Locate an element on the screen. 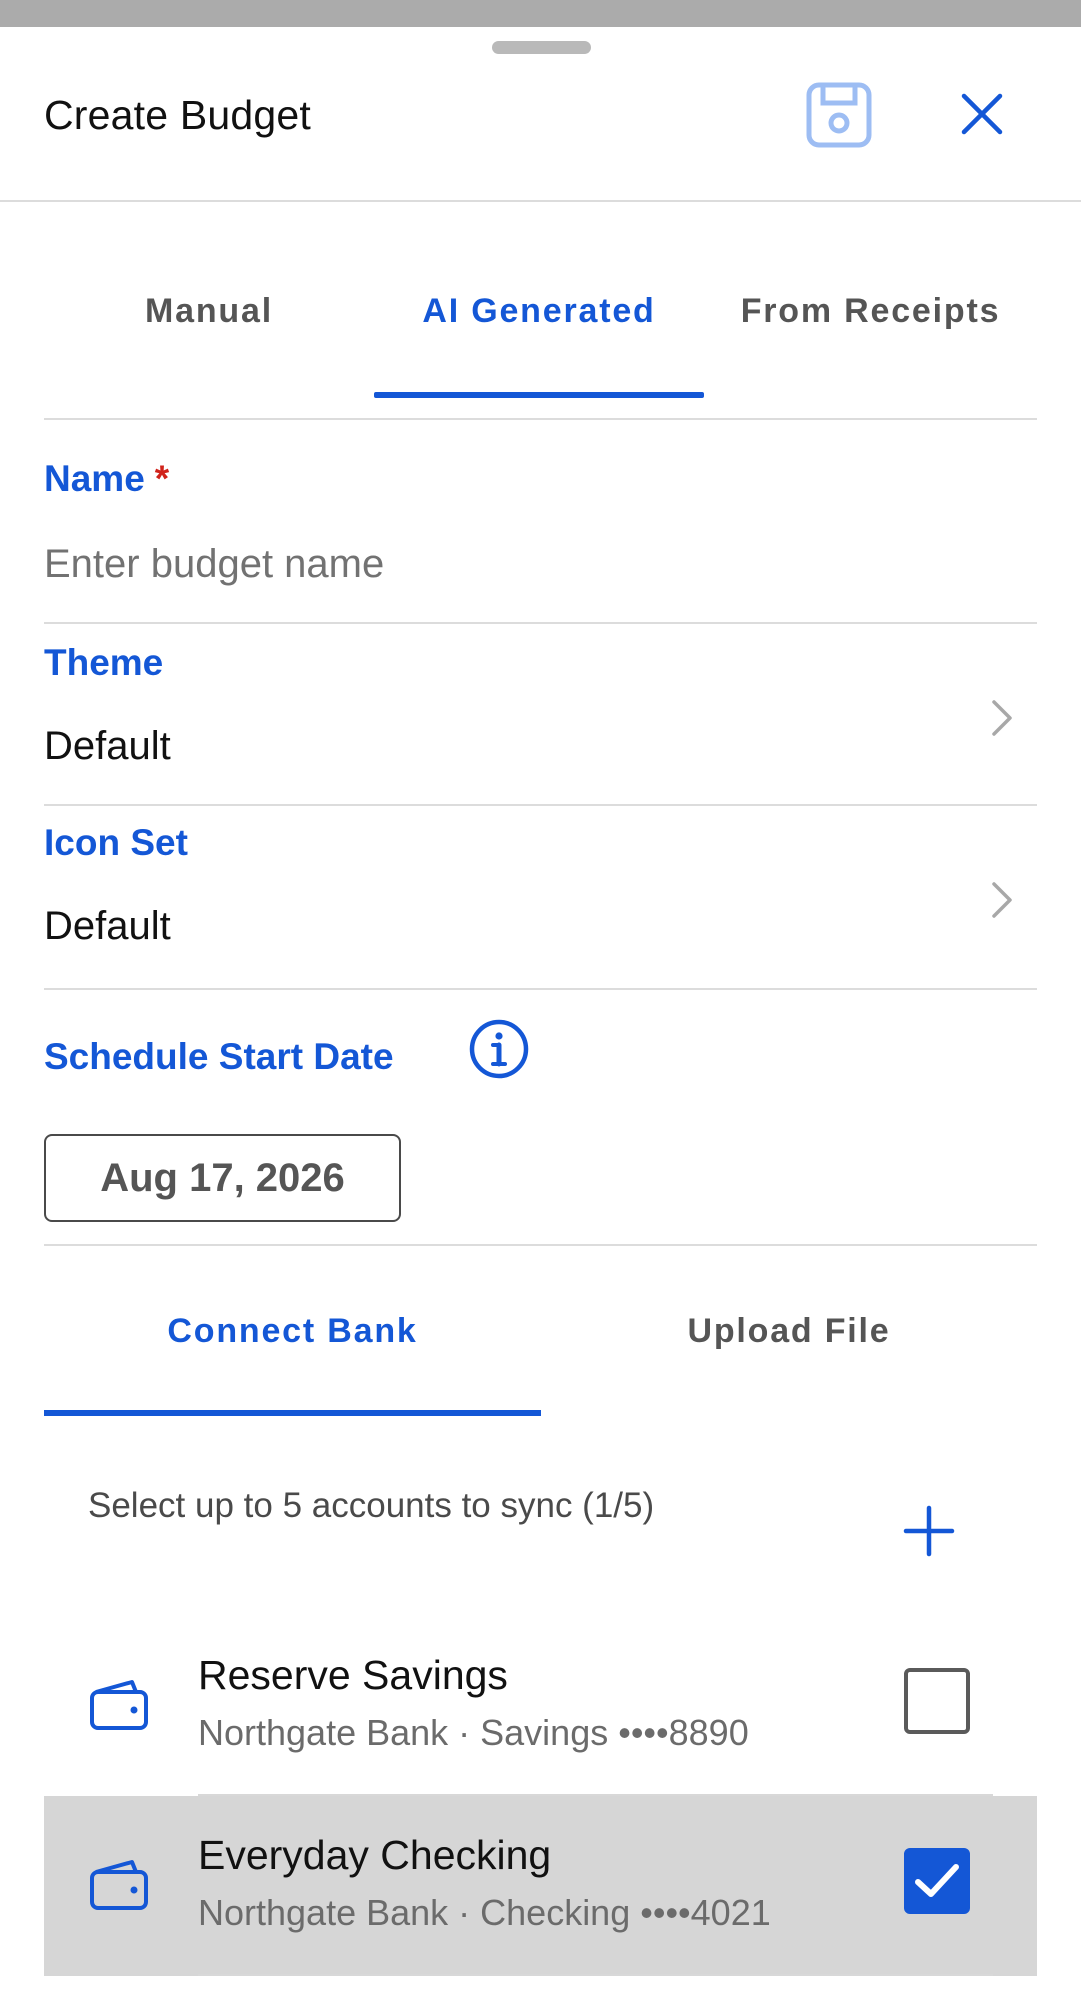 Image resolution: width=1081 pixels, height=1999 pixels. name-field: Name * is located at coordinates (540, 522).